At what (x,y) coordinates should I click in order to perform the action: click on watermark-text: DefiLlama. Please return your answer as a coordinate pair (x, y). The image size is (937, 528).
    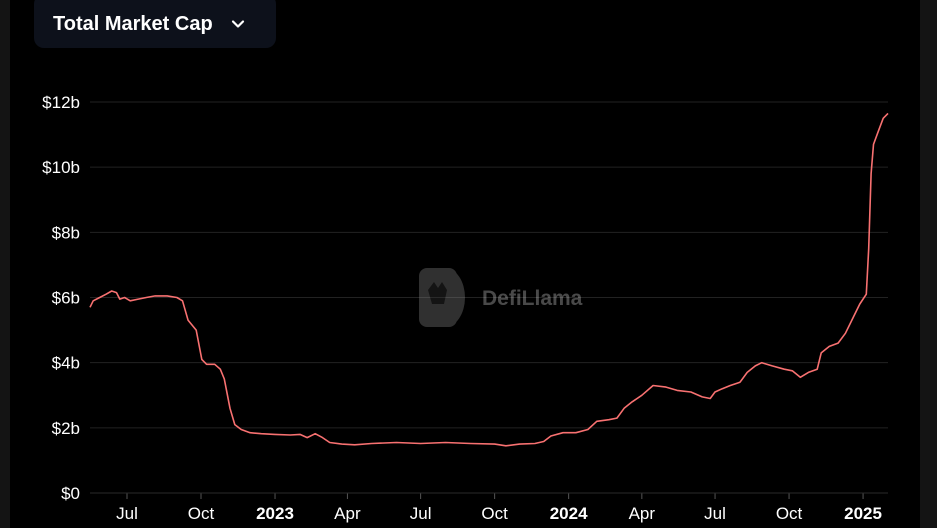
    Looking at the image, I should click on (532, 298).